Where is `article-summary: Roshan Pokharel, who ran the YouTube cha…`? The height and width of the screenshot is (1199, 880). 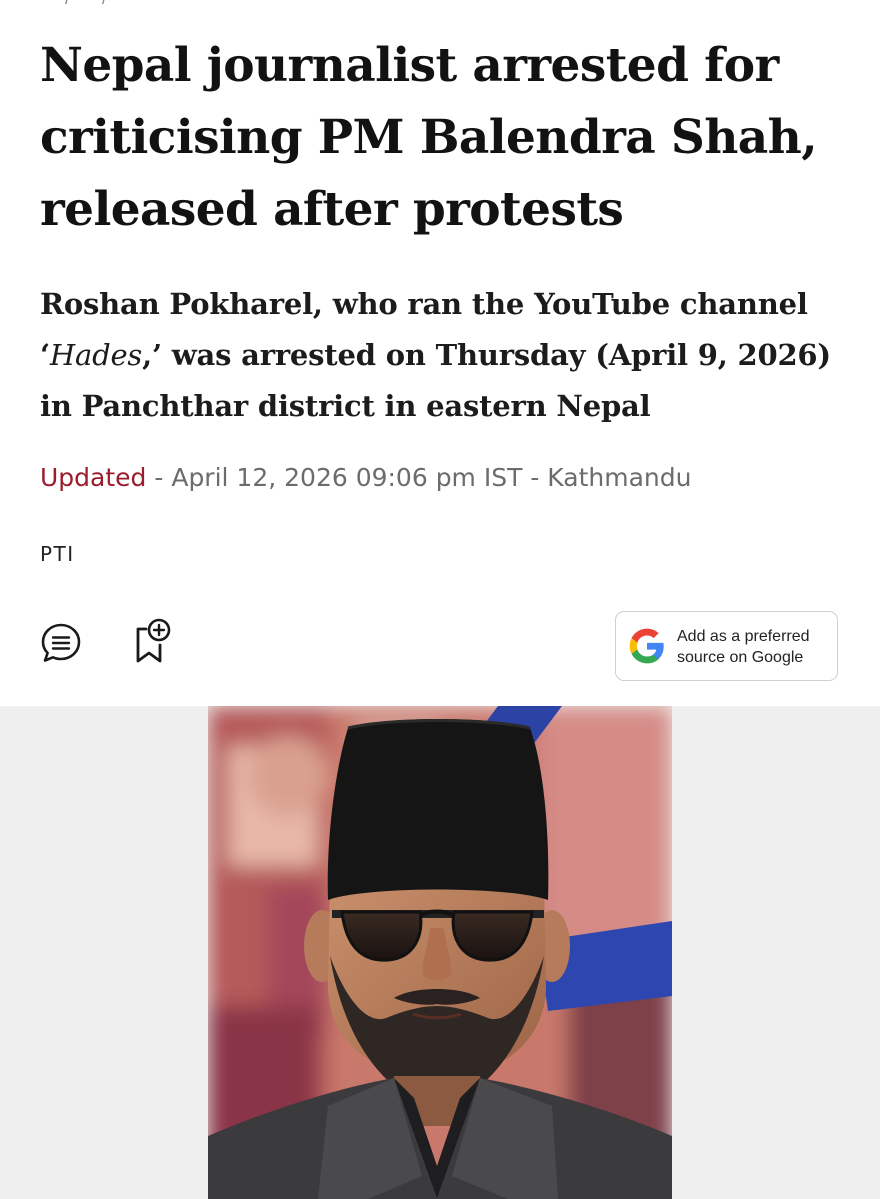
article-summary: Roshan Pokharel, who ran the YouTube cha… is located at coordinates (440, 355).